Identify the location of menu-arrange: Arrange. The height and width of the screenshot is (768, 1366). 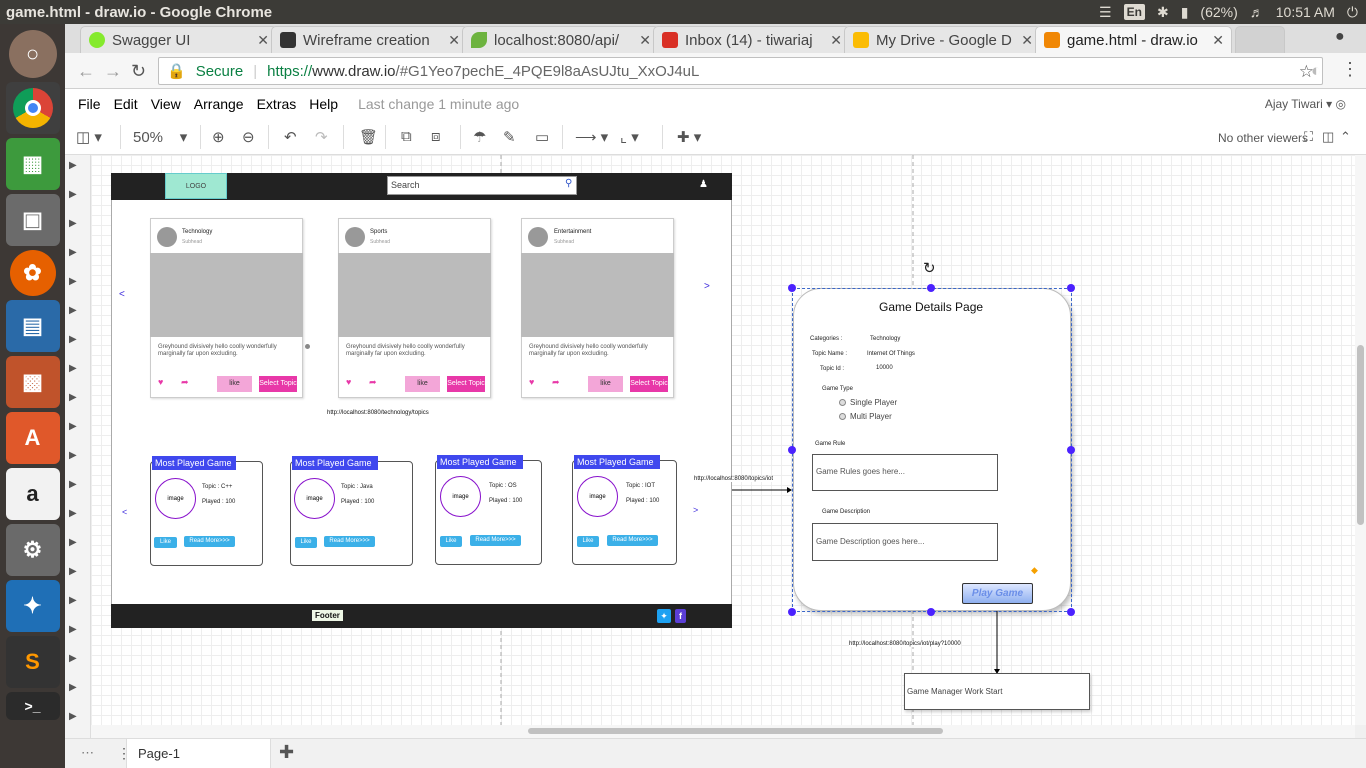
(219, 104).